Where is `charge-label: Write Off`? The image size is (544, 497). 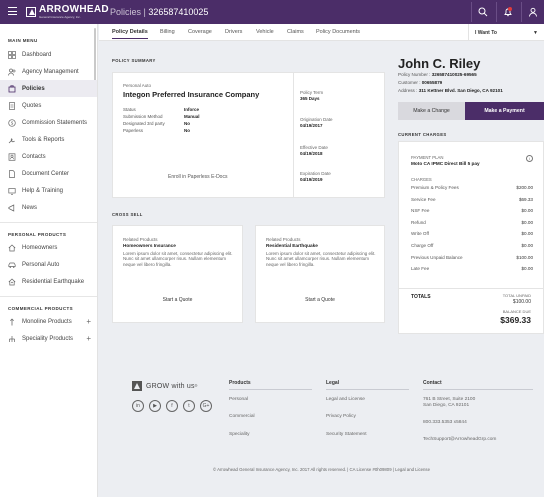
charge-label: Write Off is located at coordinates (420, 234).